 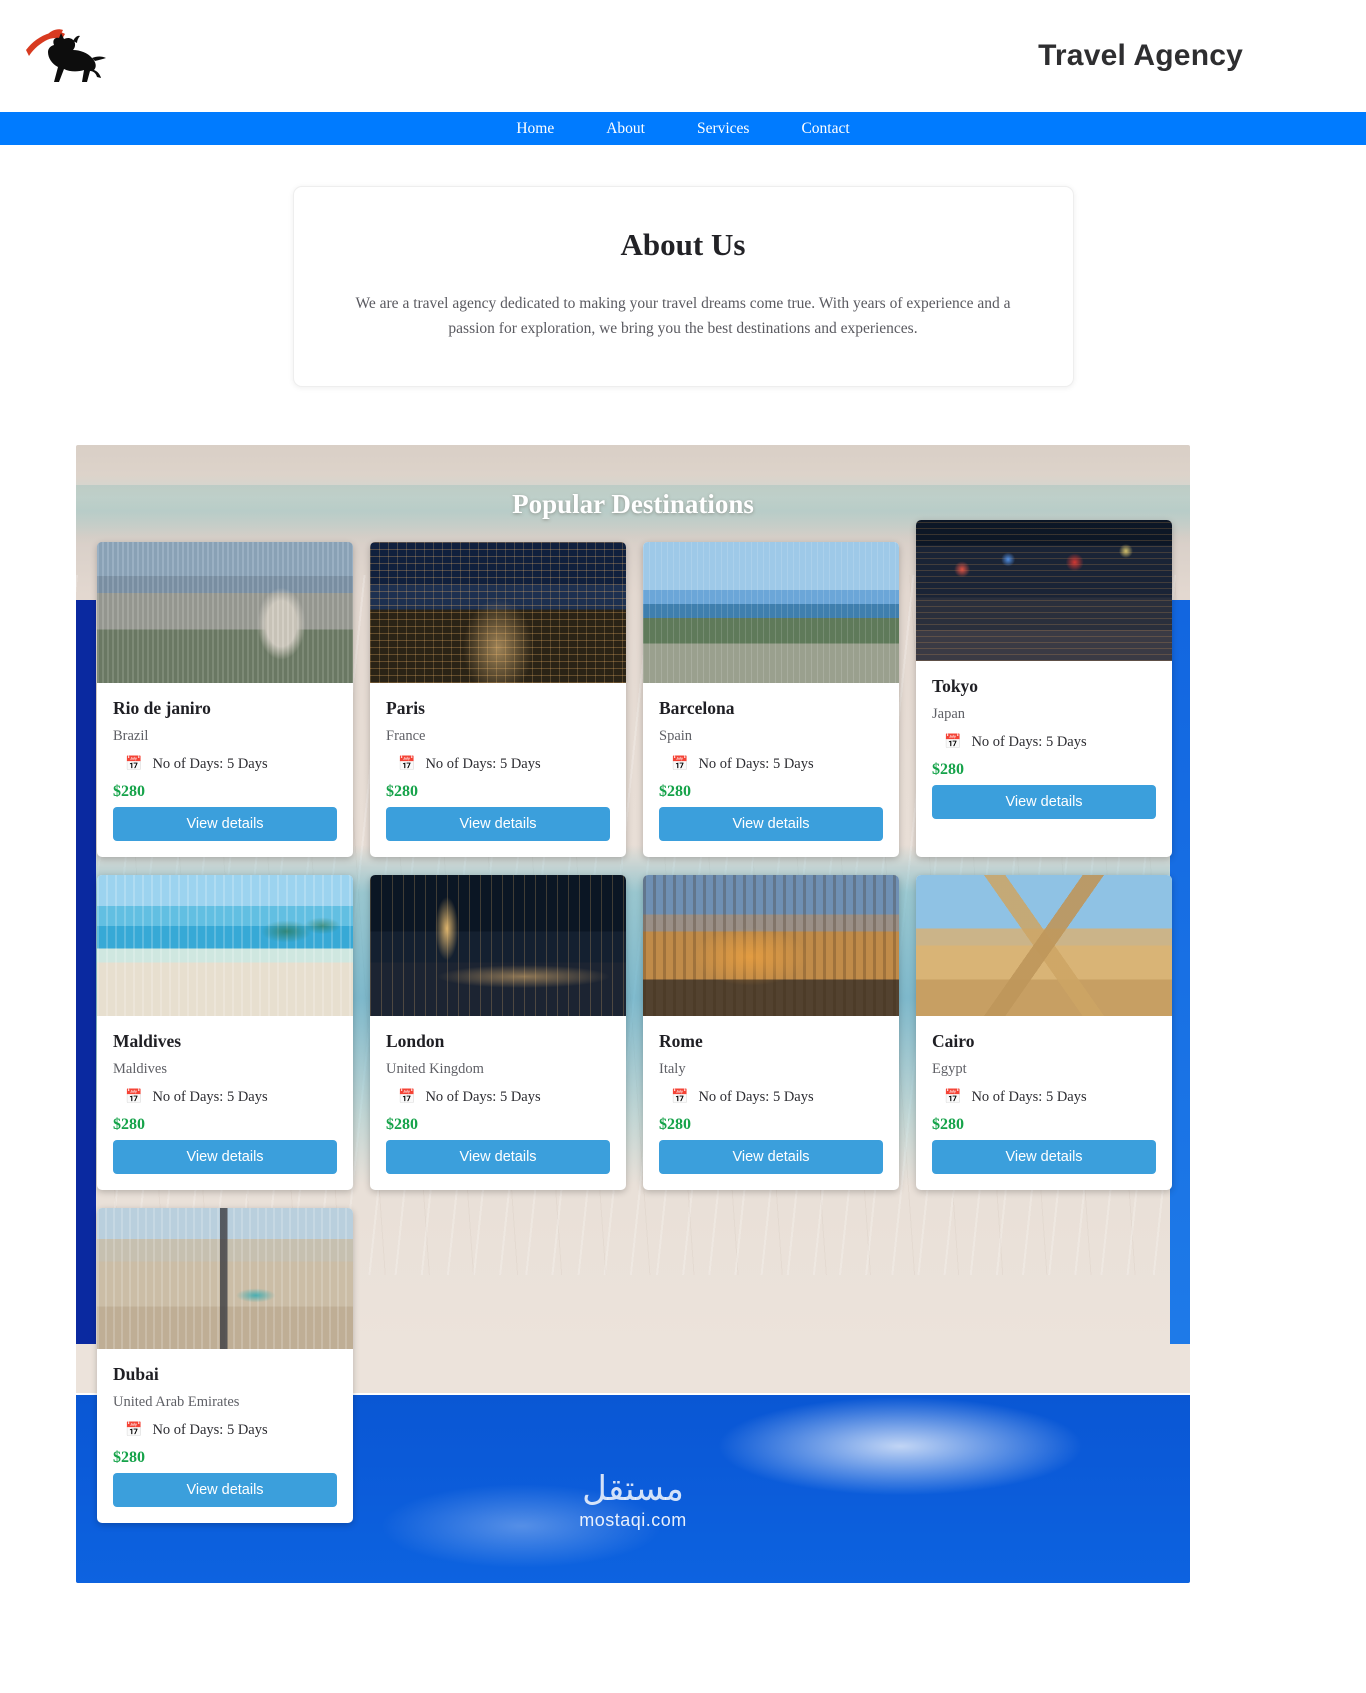 What do you see at coordinates (66, 55) in the screenshot?
I see `bull-with-red-cape-icon` at bounding box center [66, 55].